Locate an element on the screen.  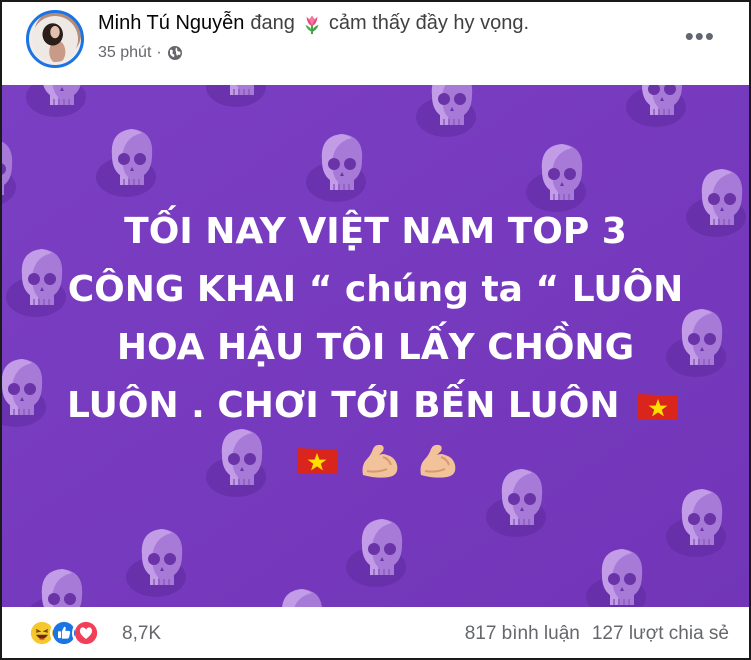
reaction-count: 8,7K is located at coordinates (141, 634).